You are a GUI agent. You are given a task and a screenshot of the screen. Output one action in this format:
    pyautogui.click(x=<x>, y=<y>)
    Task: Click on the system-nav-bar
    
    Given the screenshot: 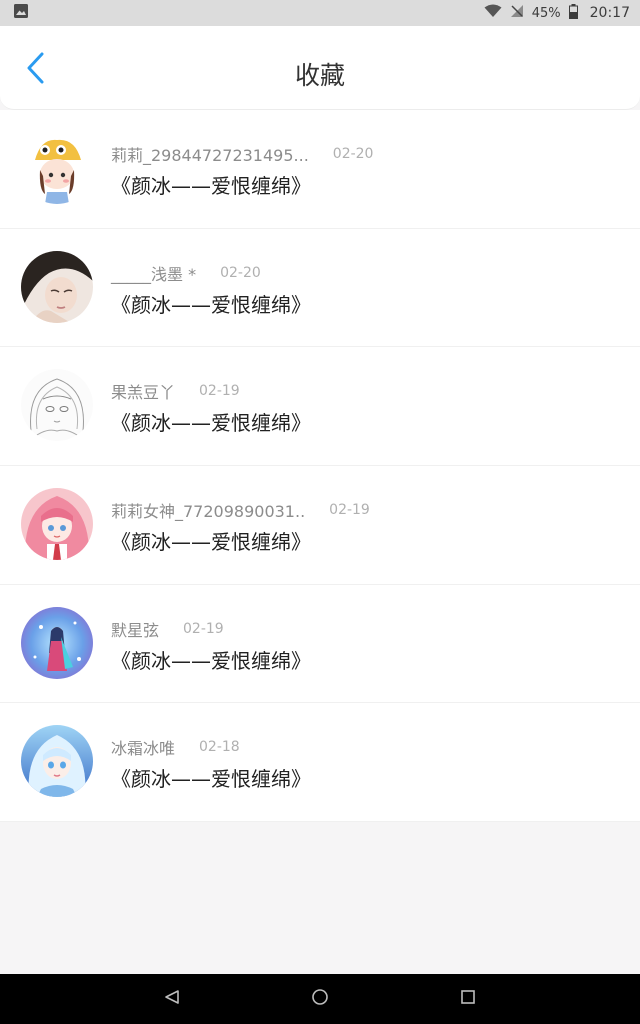 What is the action you would take?
    pyautogui.click(x=320, y=999)
    